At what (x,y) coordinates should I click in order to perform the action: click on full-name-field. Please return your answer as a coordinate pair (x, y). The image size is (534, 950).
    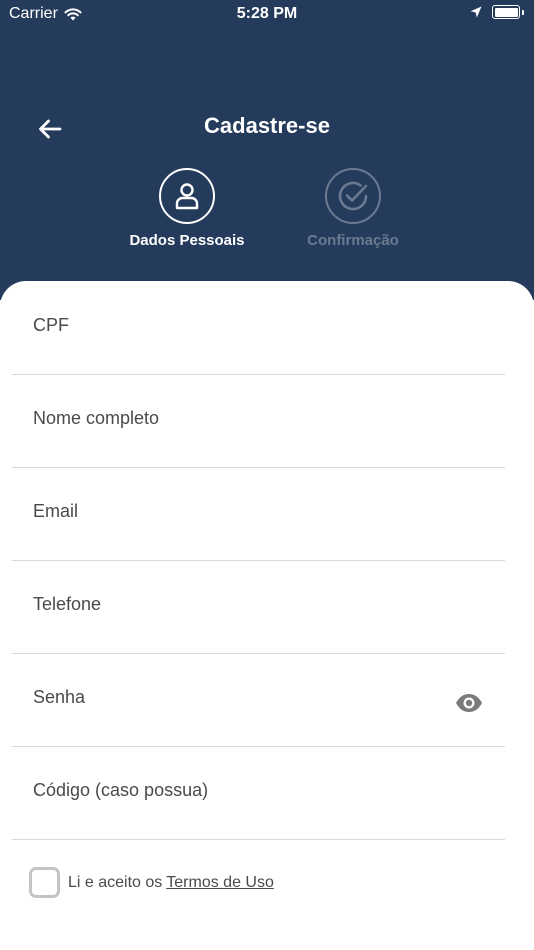
    Looking at the image, I should click on (258, 421).